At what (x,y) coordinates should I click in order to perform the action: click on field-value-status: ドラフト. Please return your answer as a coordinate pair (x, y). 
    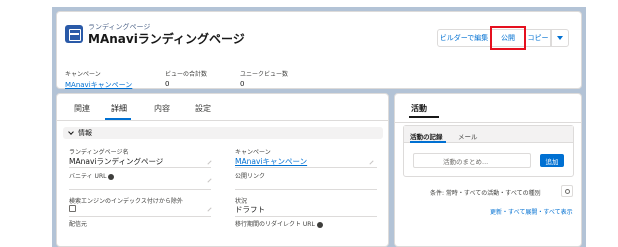
    Looking at the image, I should click on (250, 209).